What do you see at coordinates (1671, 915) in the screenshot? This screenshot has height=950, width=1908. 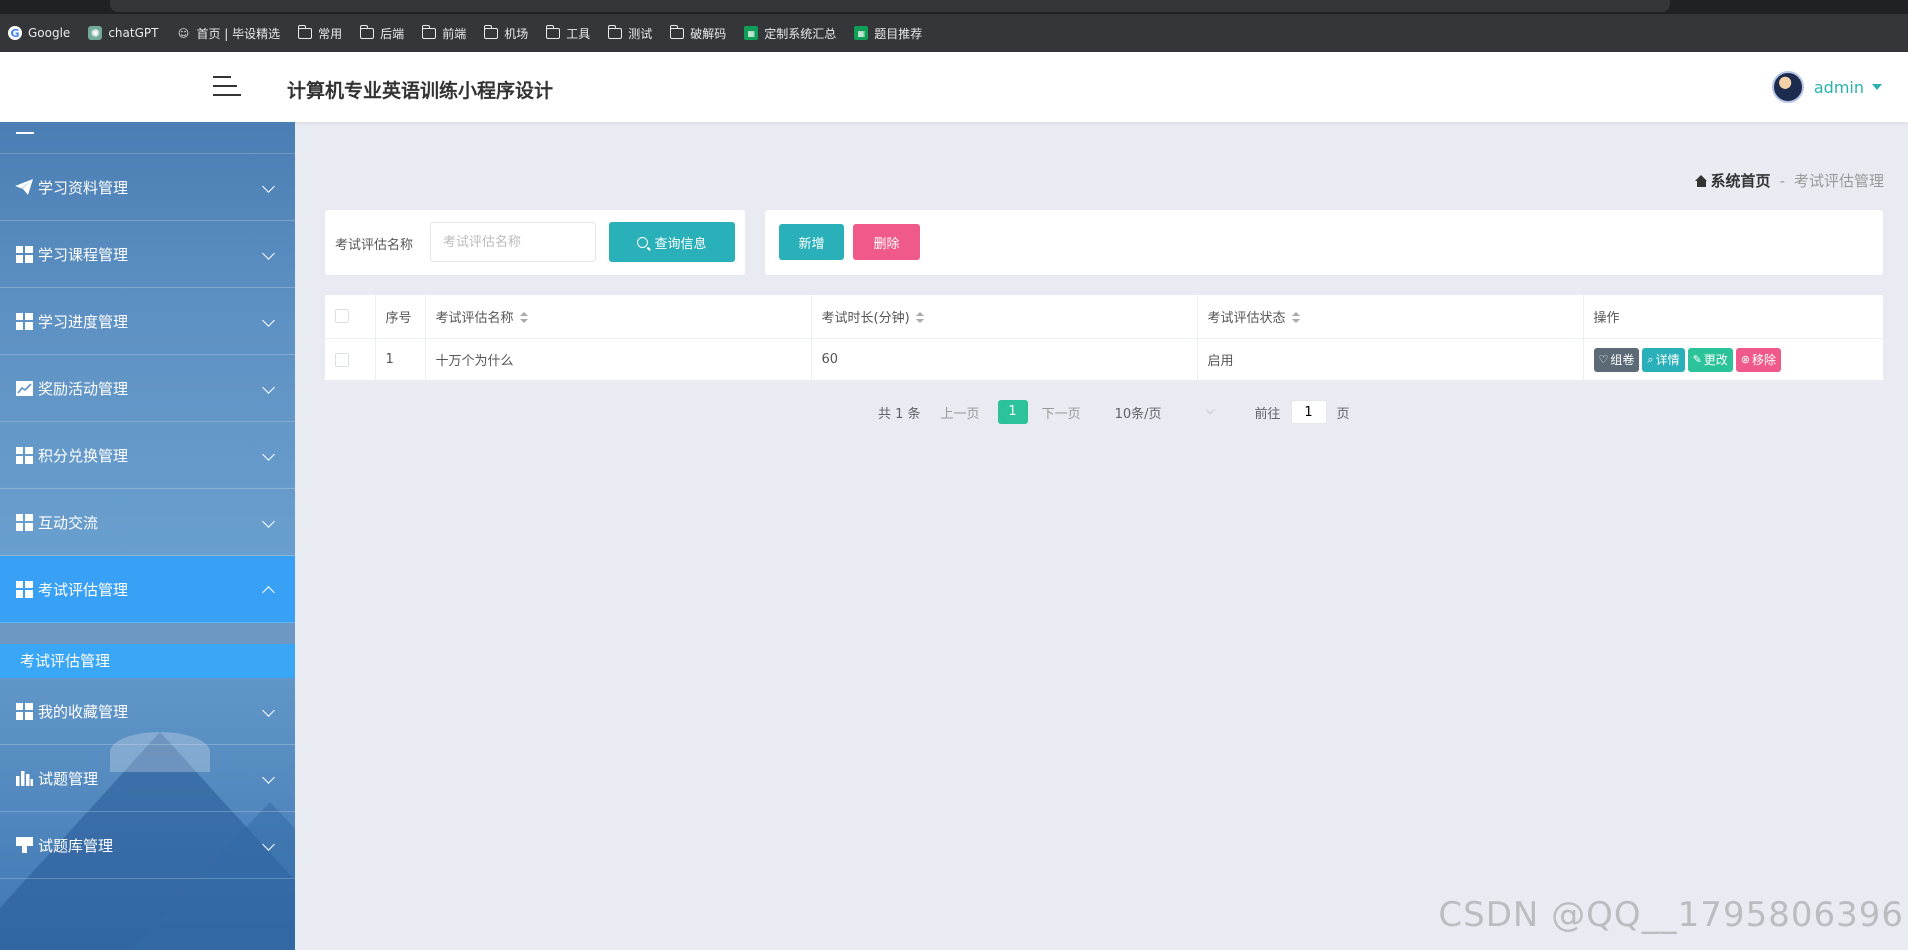 I see `watermark: CSDN @QQ__1795806396` at bounding box center [1671, 915].